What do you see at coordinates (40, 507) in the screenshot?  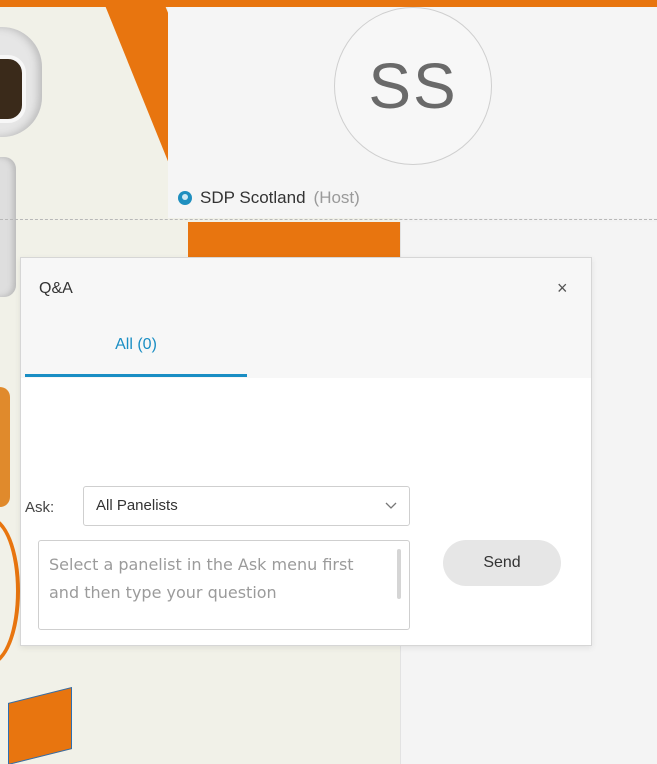 I see `ask-label: Ask:` at bounding box center [40, 507].